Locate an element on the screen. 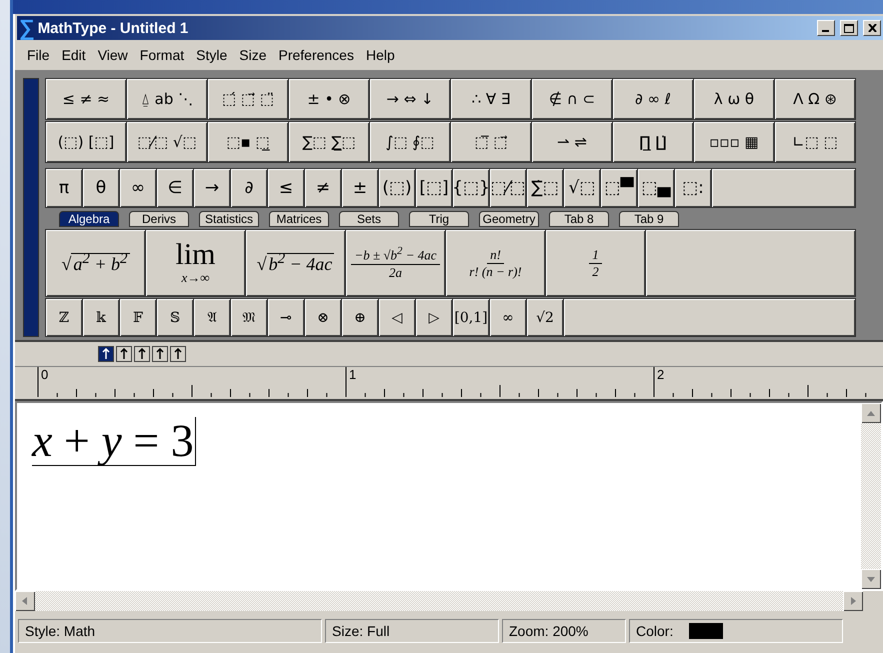 The image size is (883, 653). palette-button: ± • ⊗ is located at coordinates (329, 99).